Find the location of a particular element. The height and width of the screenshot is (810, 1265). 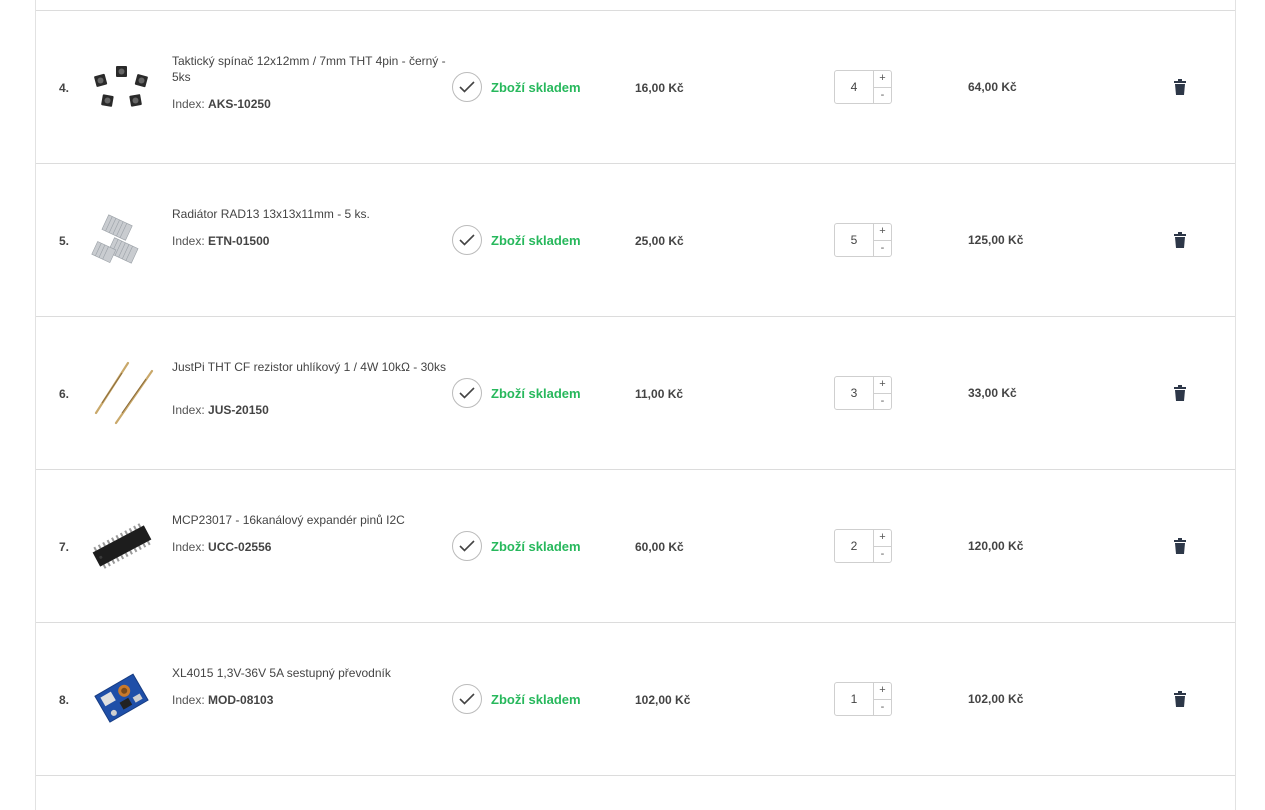

product-name: Radiátor RAD13 13x13x11mm - 5 ks. is located at coordinates (312, 214).